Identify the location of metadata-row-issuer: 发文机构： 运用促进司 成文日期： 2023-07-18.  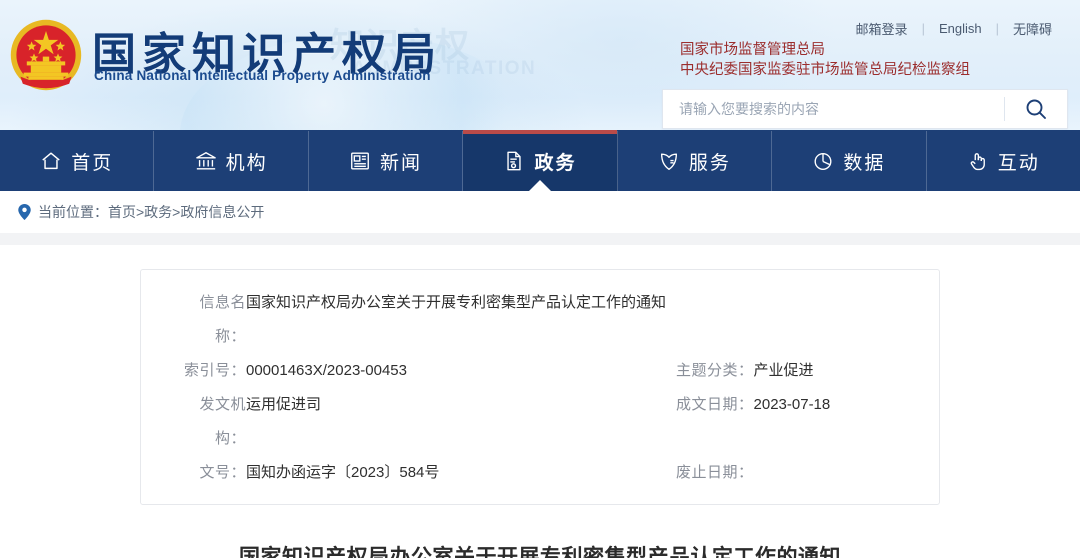
(540, 422).